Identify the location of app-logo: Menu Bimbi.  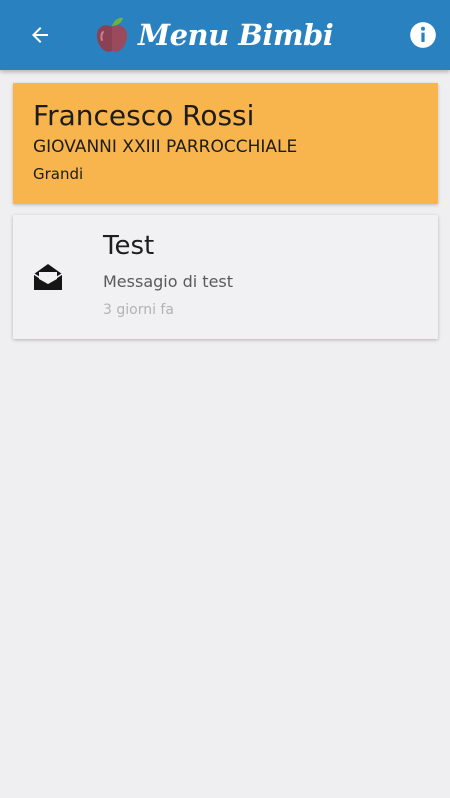
(214, 35).